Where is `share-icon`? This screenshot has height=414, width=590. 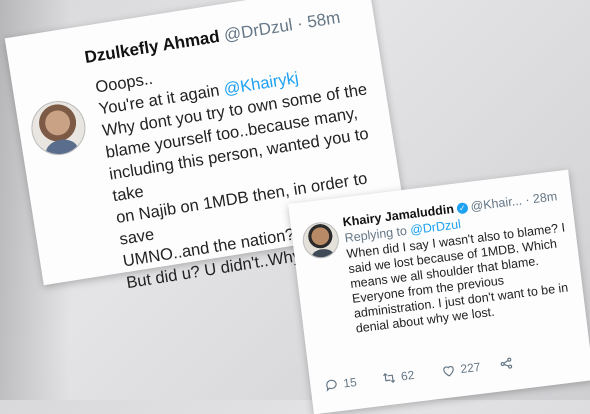
share-icon is located at coordinates (506, 363).